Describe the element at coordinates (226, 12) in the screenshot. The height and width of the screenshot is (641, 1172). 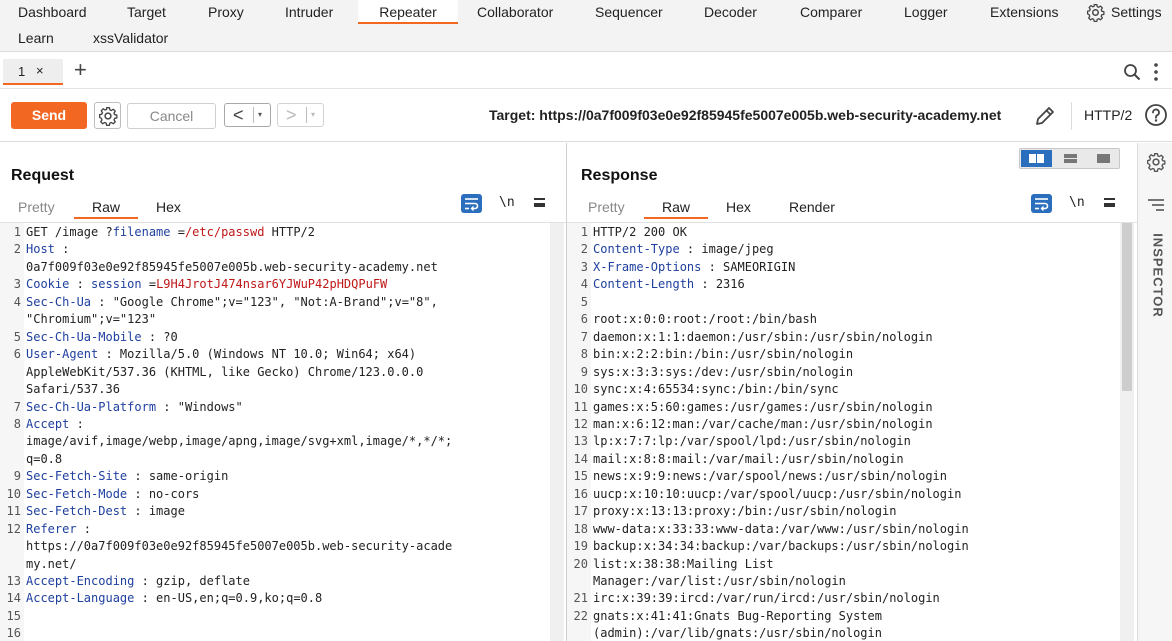
I see `nav-proxy: Proxy` at that location.